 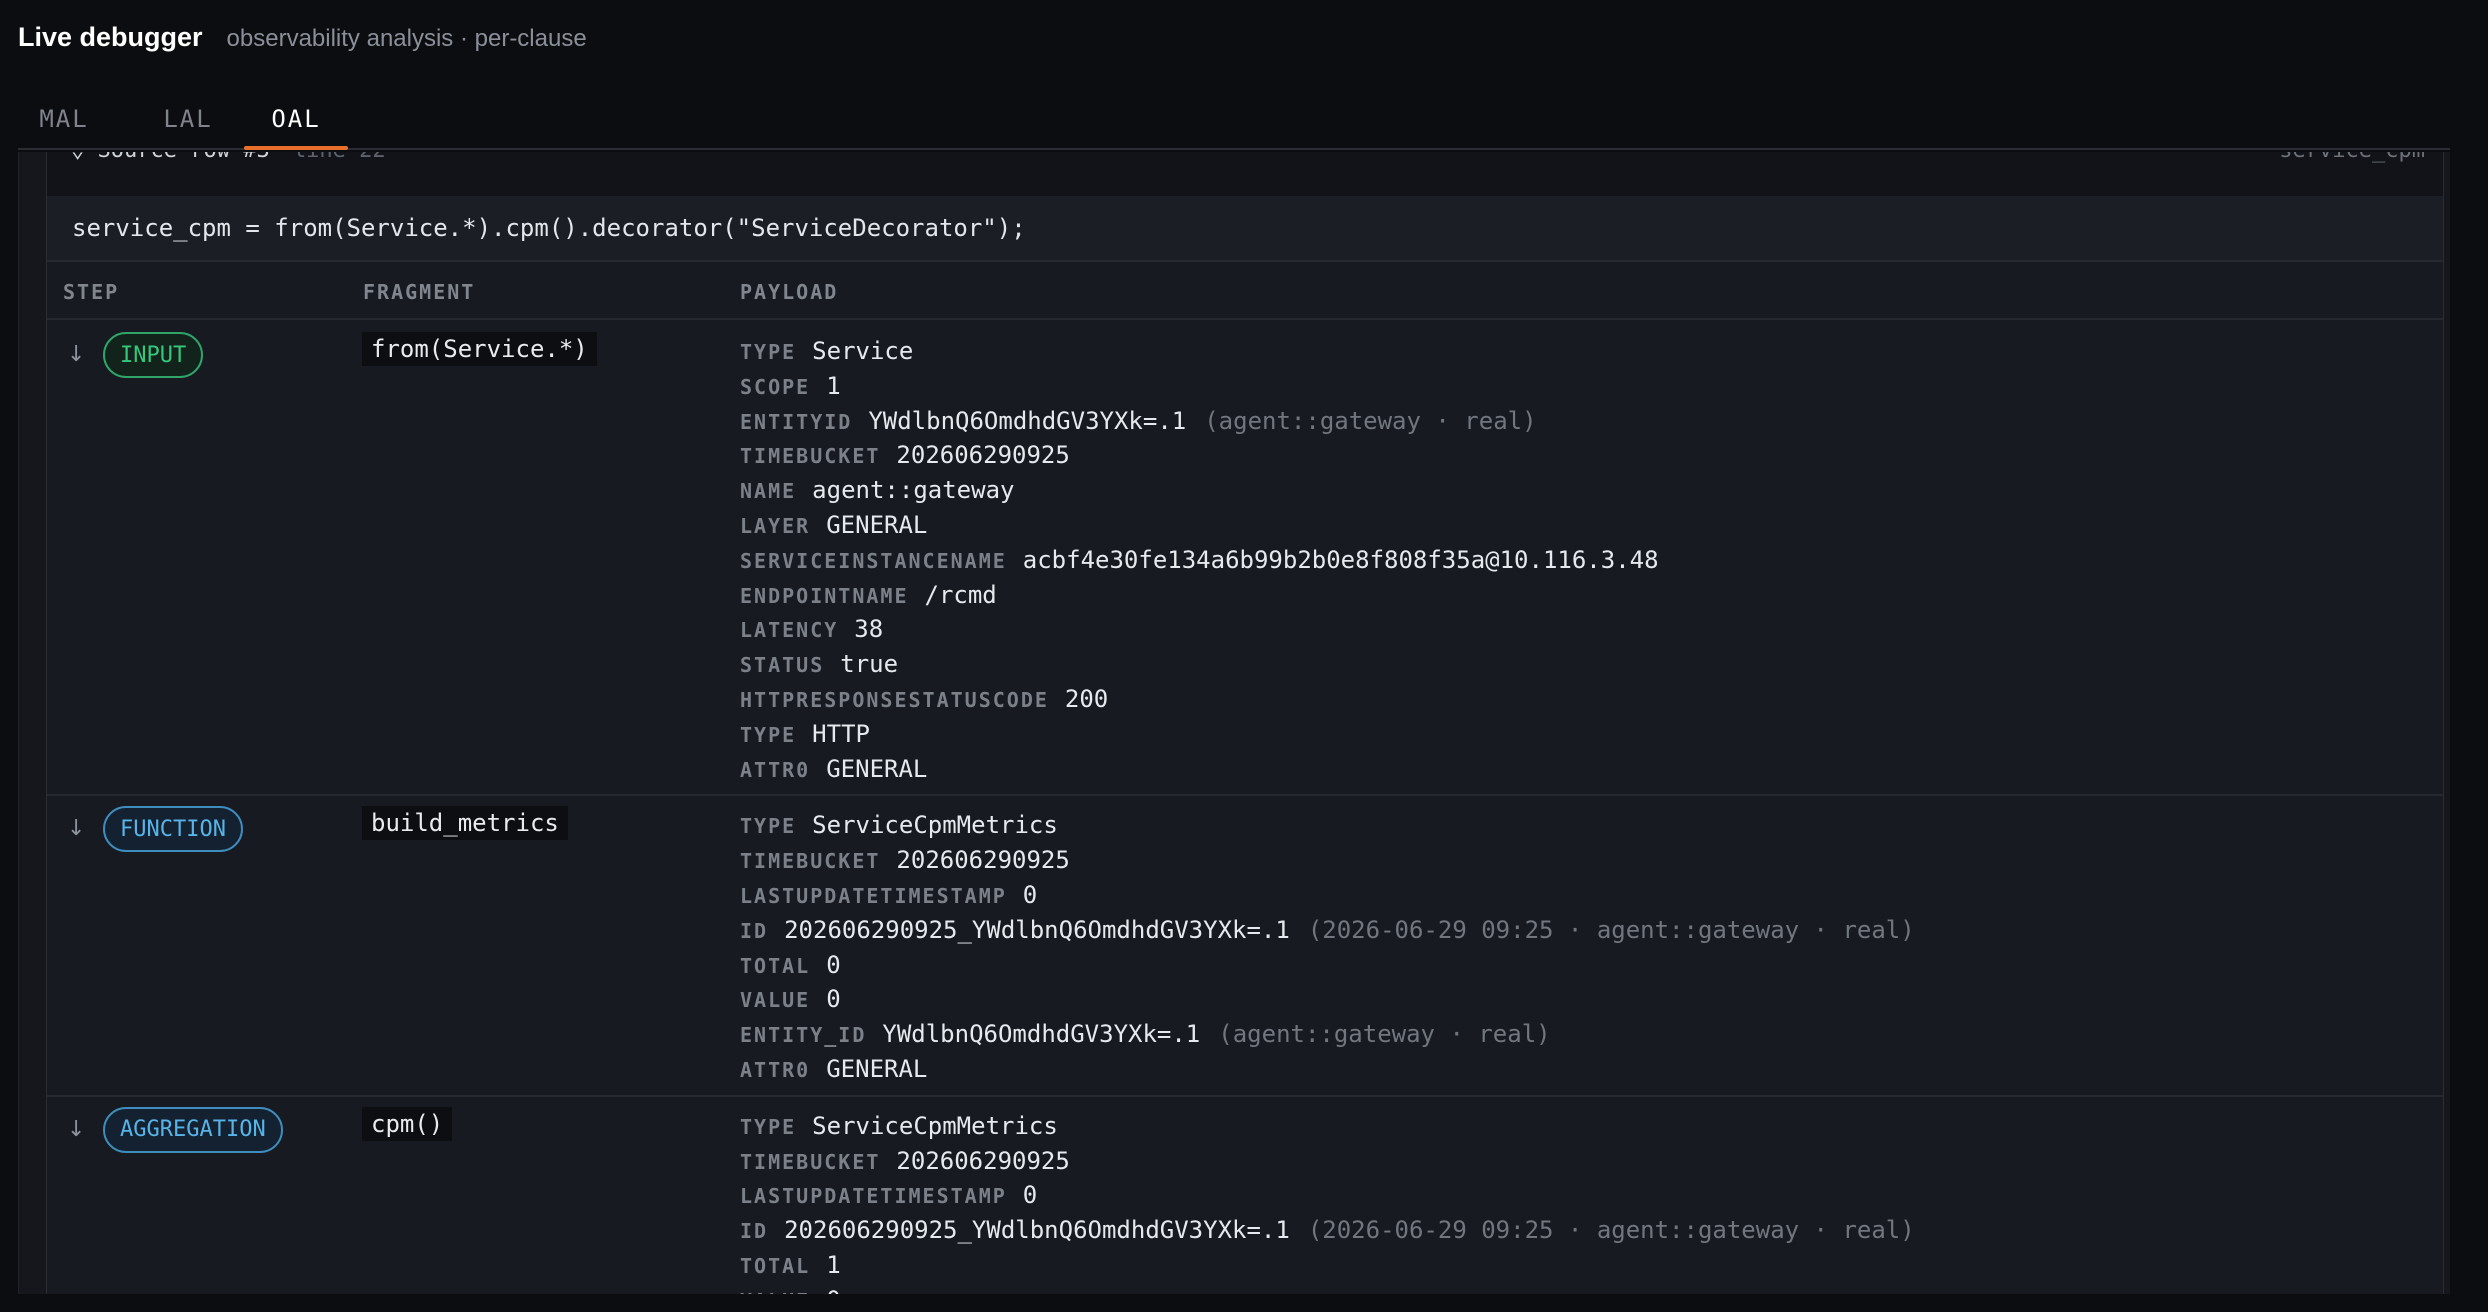 I want to click on payload-key: LAYER, so click(x=775, y=525).